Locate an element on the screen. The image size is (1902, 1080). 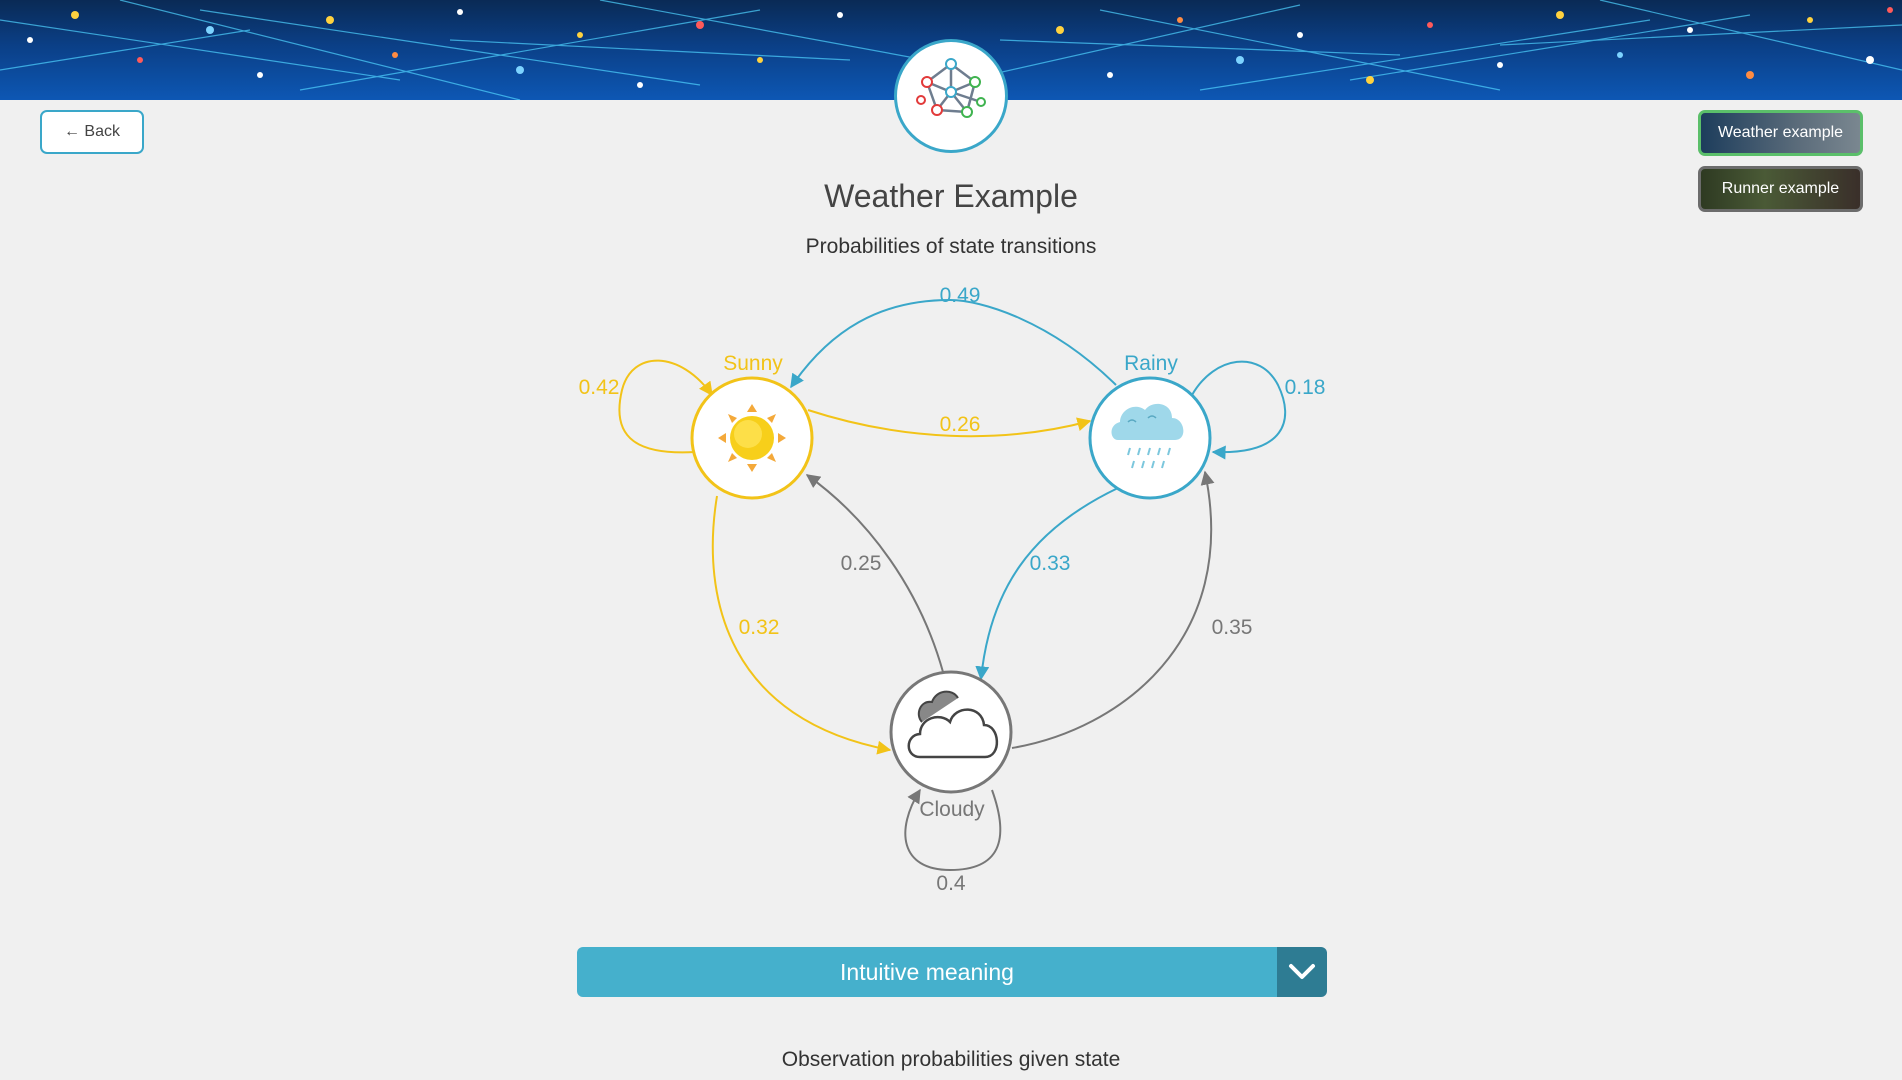
edge-label-rainy-to-rainy: 0.18 is located at coordinates (1305, 387).